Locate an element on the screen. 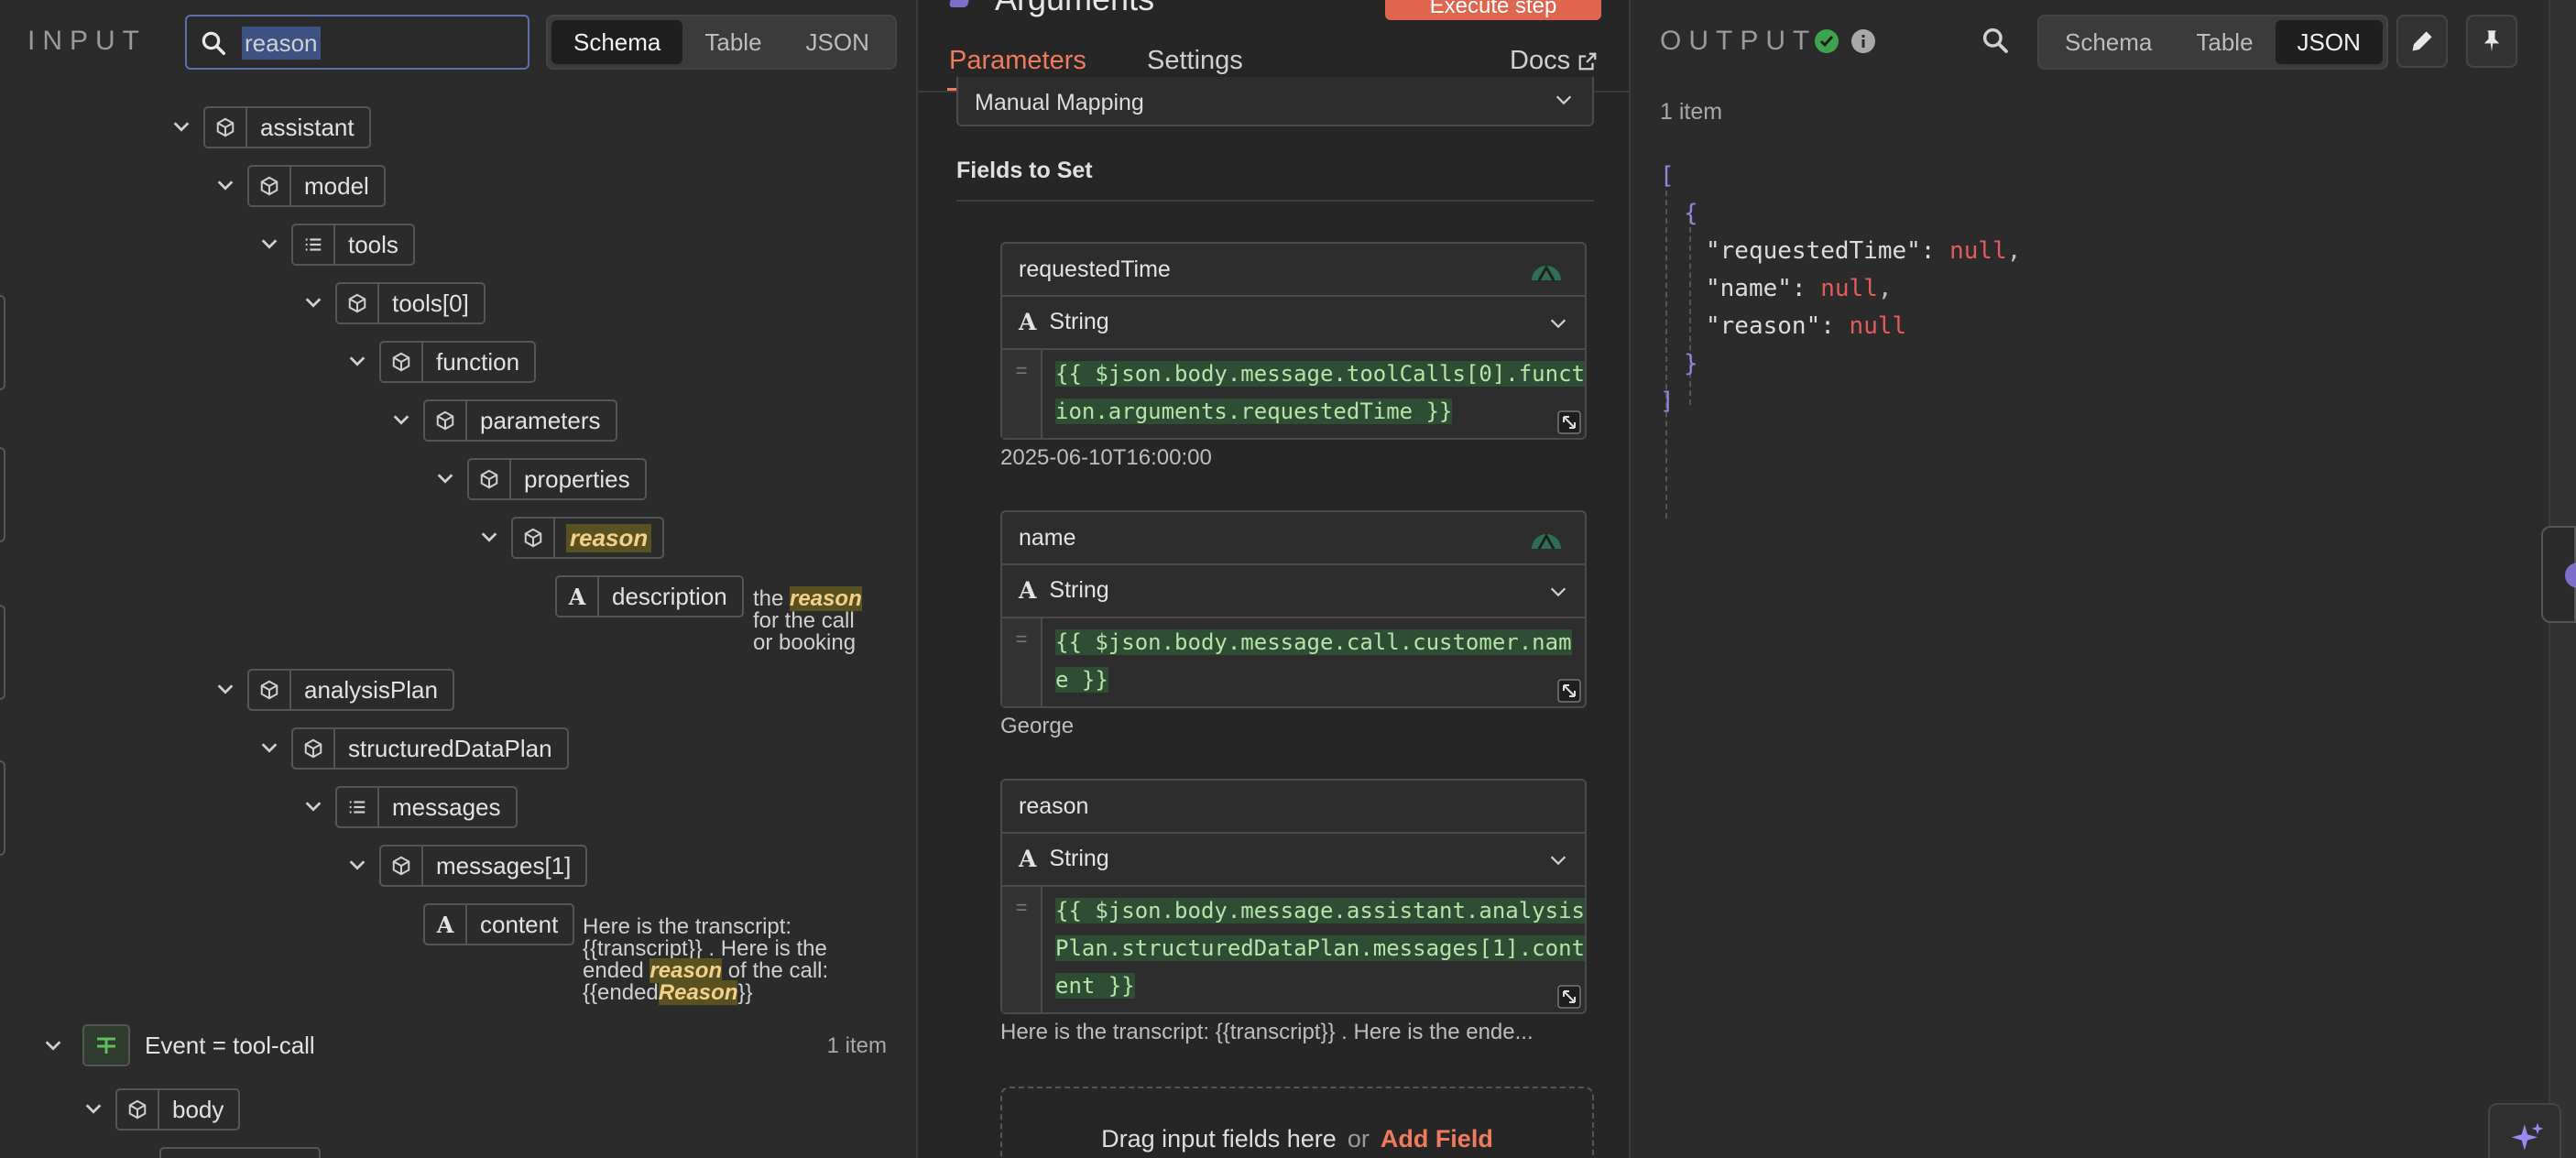  schema-node-properties: properties is located at coordinates (557, 479).